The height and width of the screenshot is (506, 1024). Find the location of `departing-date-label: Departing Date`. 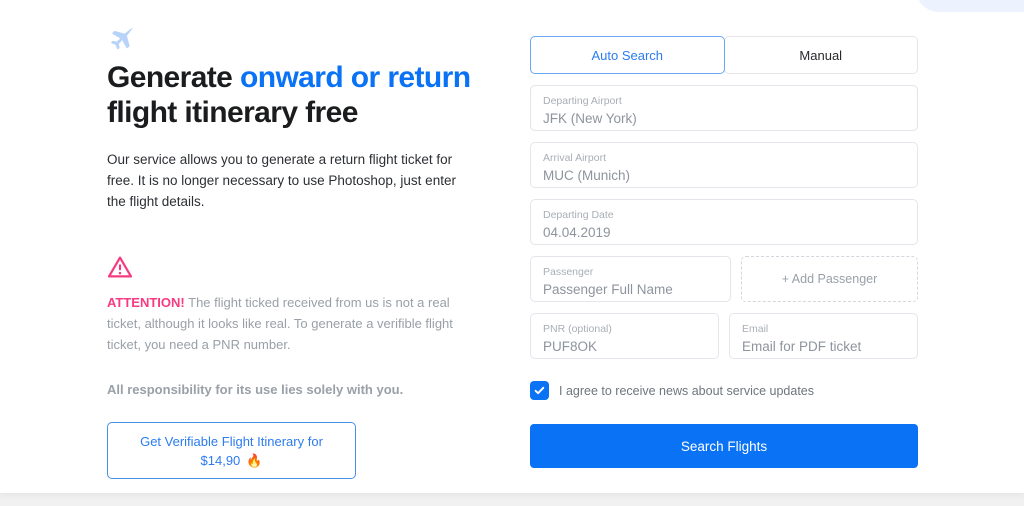

departing-date-label: Departing Date is located at coordinates (578, 215).